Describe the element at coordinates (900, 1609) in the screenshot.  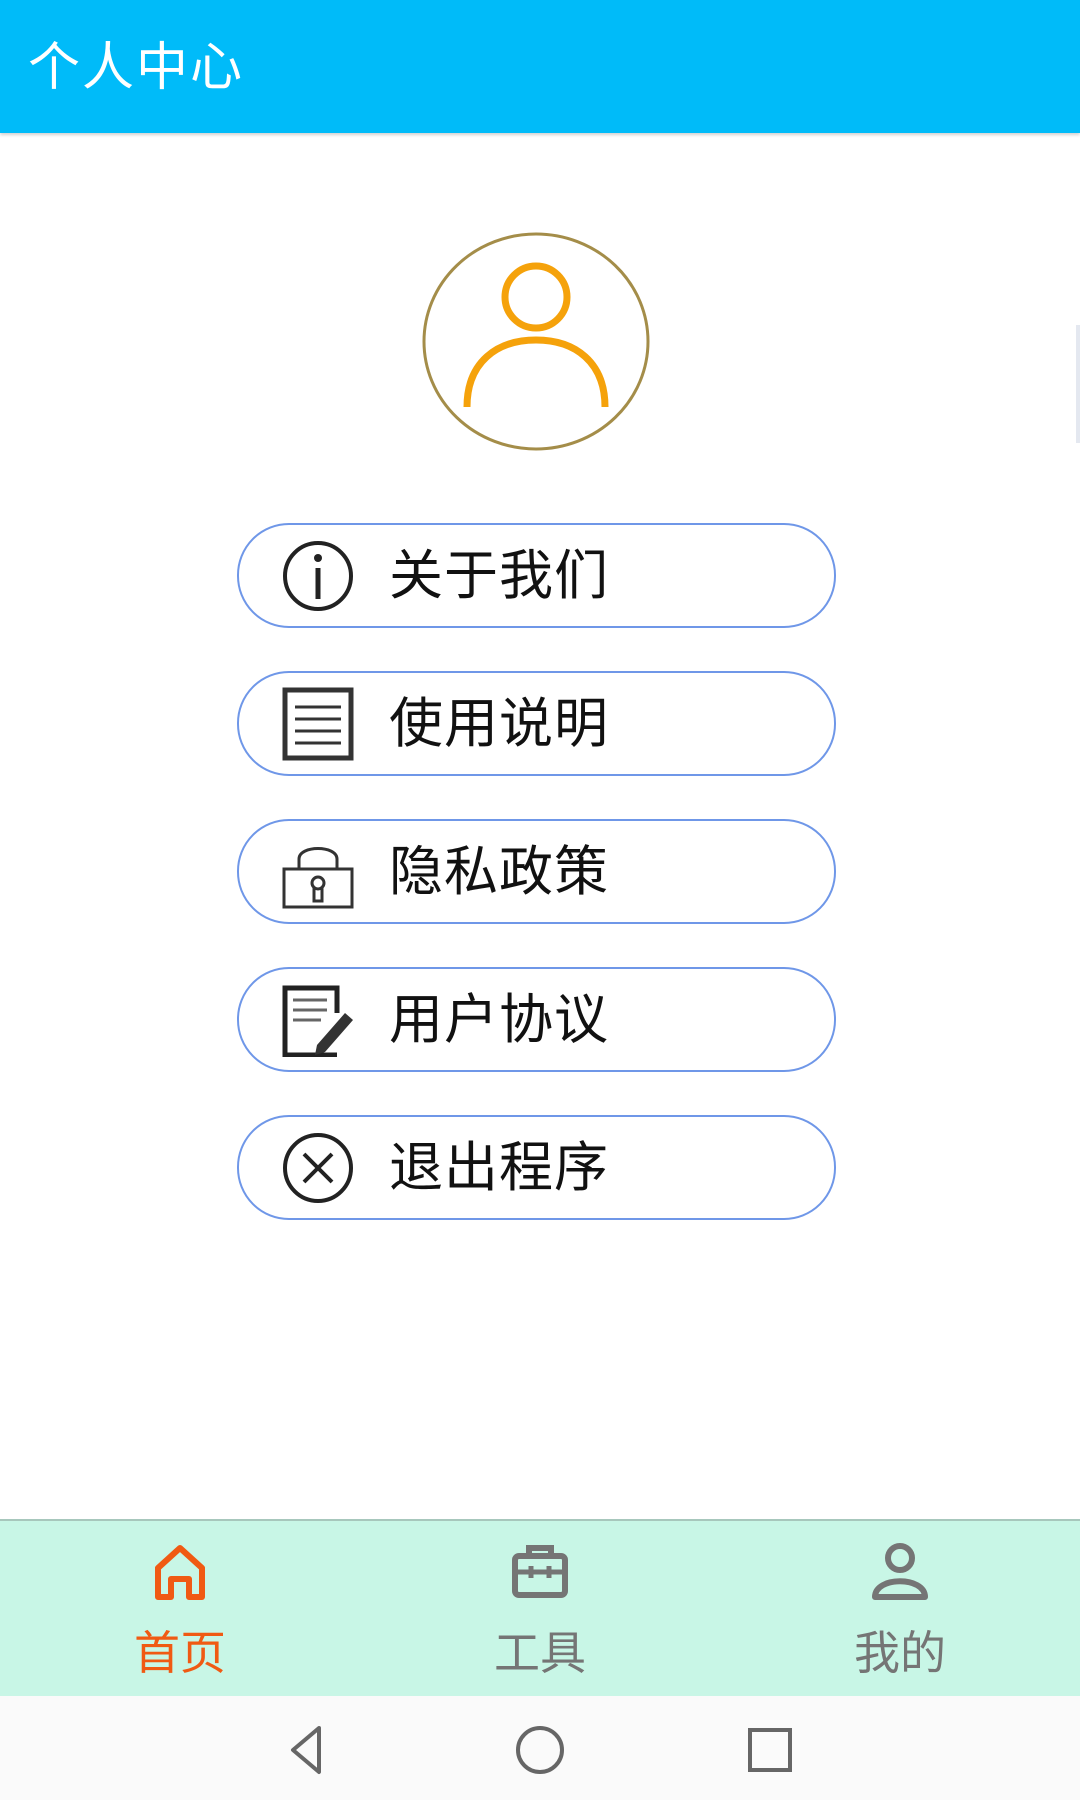
I see `tab-mine: 我的` at that location.